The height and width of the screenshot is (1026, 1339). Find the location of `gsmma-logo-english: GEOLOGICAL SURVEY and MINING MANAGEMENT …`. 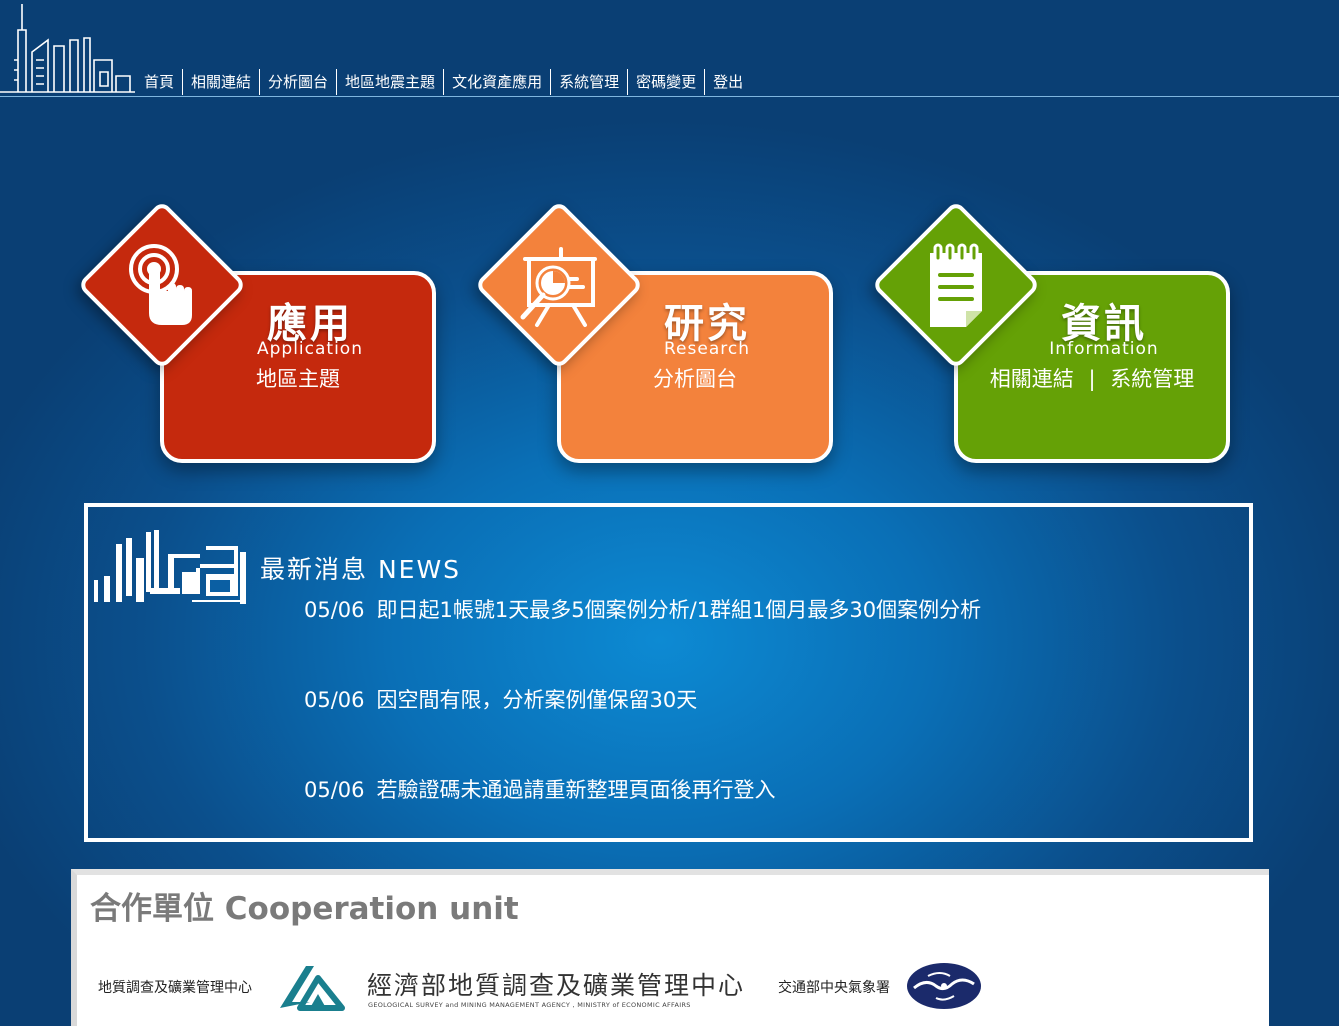

gsmma-logo-english: GEOLOGICAL SURVEY and MINING MANAGEMENT … is located at coordinates (529, 1005).